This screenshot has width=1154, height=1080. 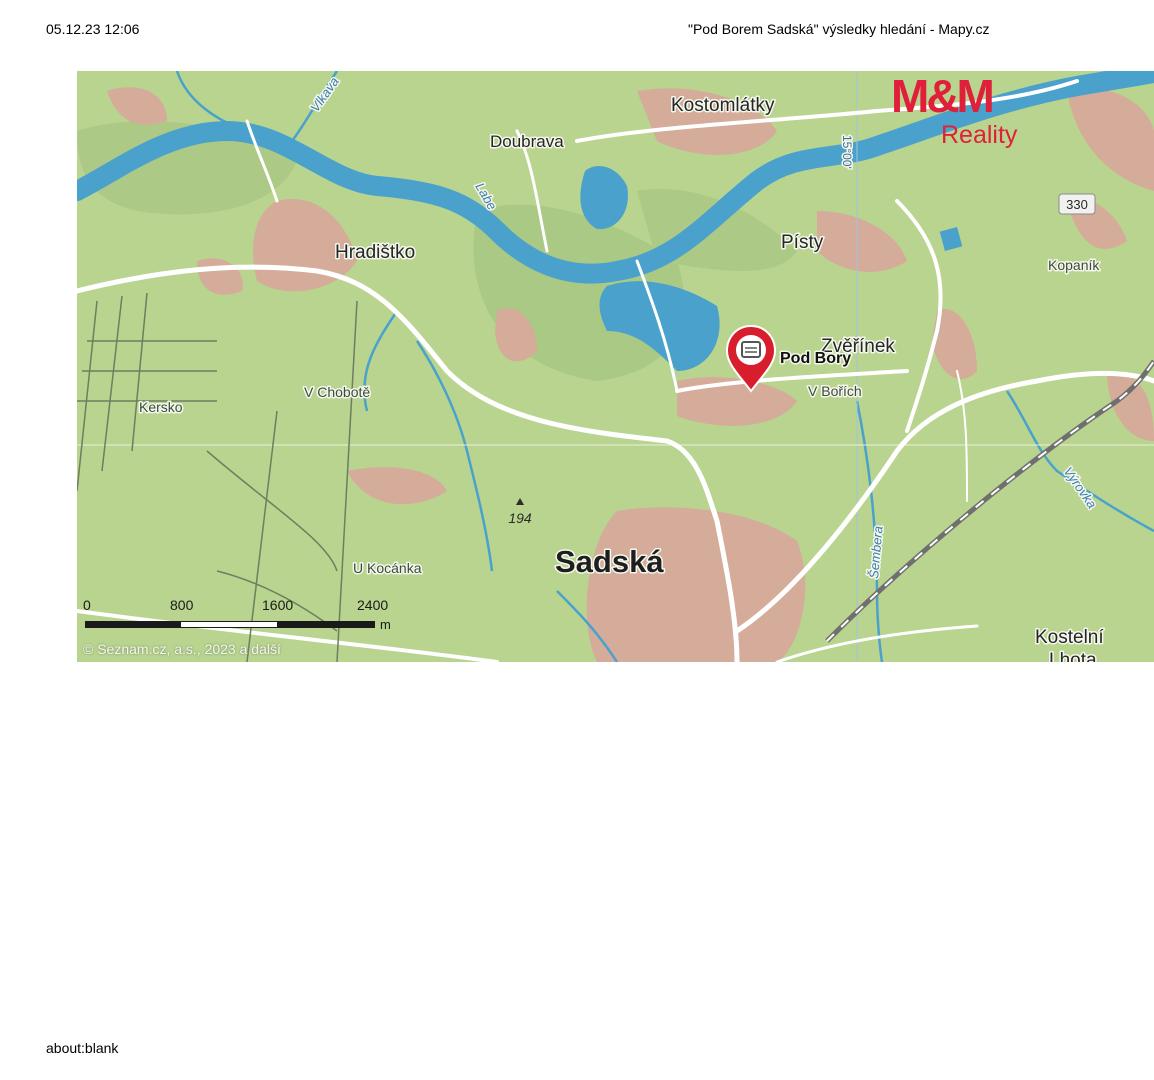 What do you see at coordinates (82, 1048) in the screenshot?
I see `print-footer-url: about:blank` at bounding box center [82, 1048].